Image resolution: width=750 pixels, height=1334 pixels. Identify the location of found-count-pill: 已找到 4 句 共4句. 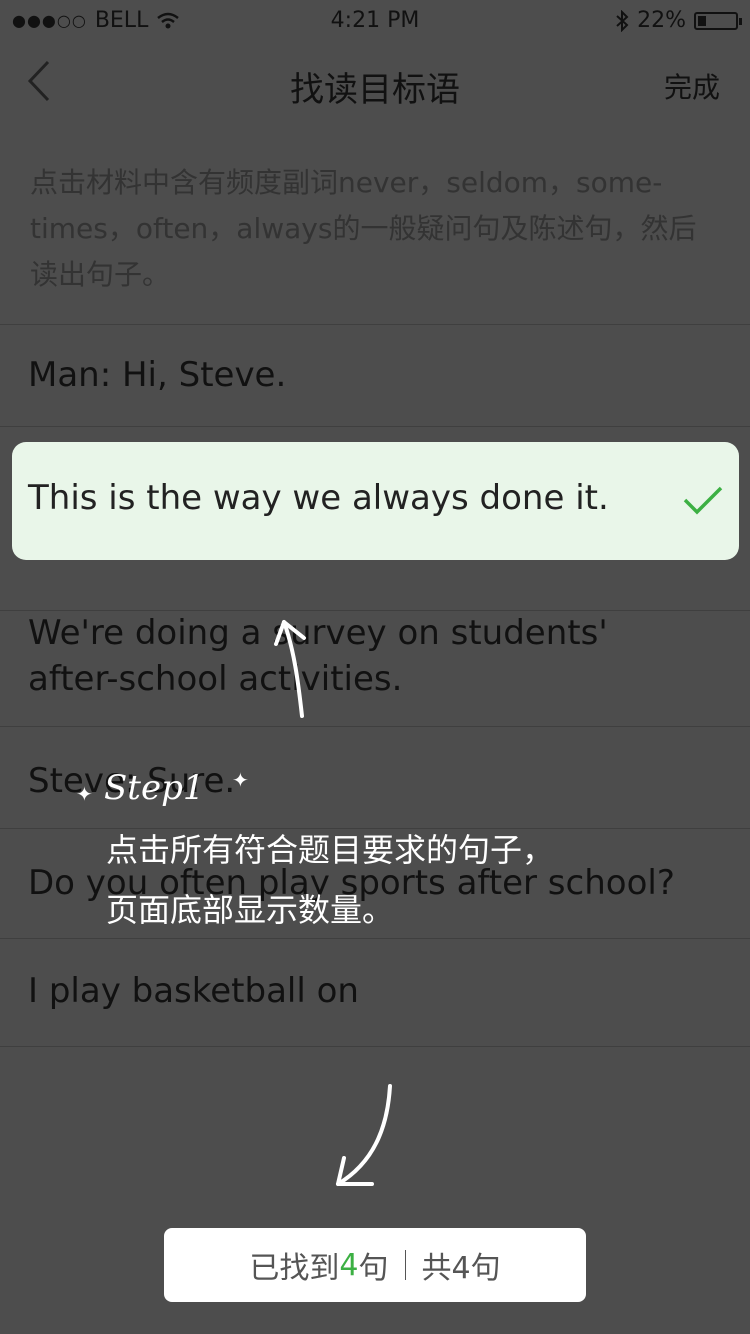
(375, 1265).